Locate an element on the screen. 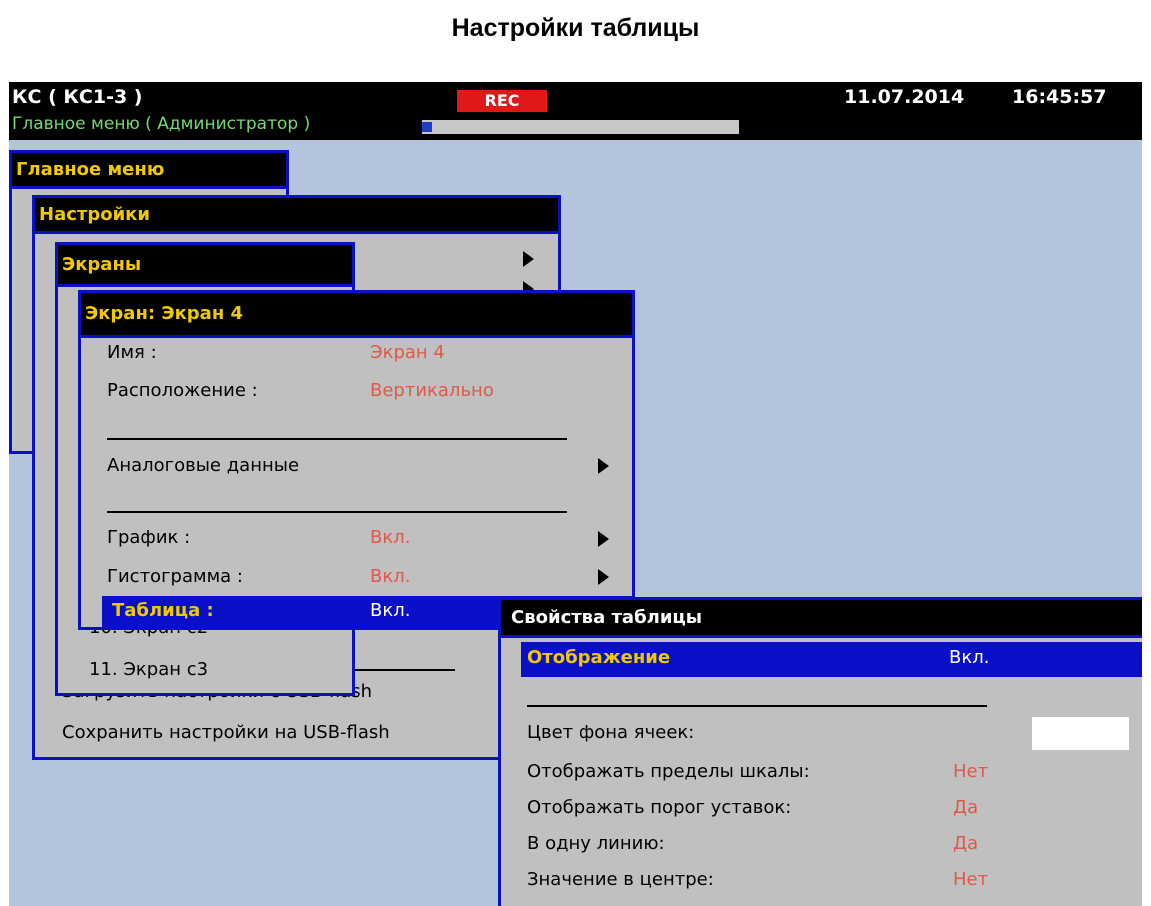 The height and width of the screenshot is (906, 1151). one-line-label: В одну линию: is located at coordinates (596, 843).